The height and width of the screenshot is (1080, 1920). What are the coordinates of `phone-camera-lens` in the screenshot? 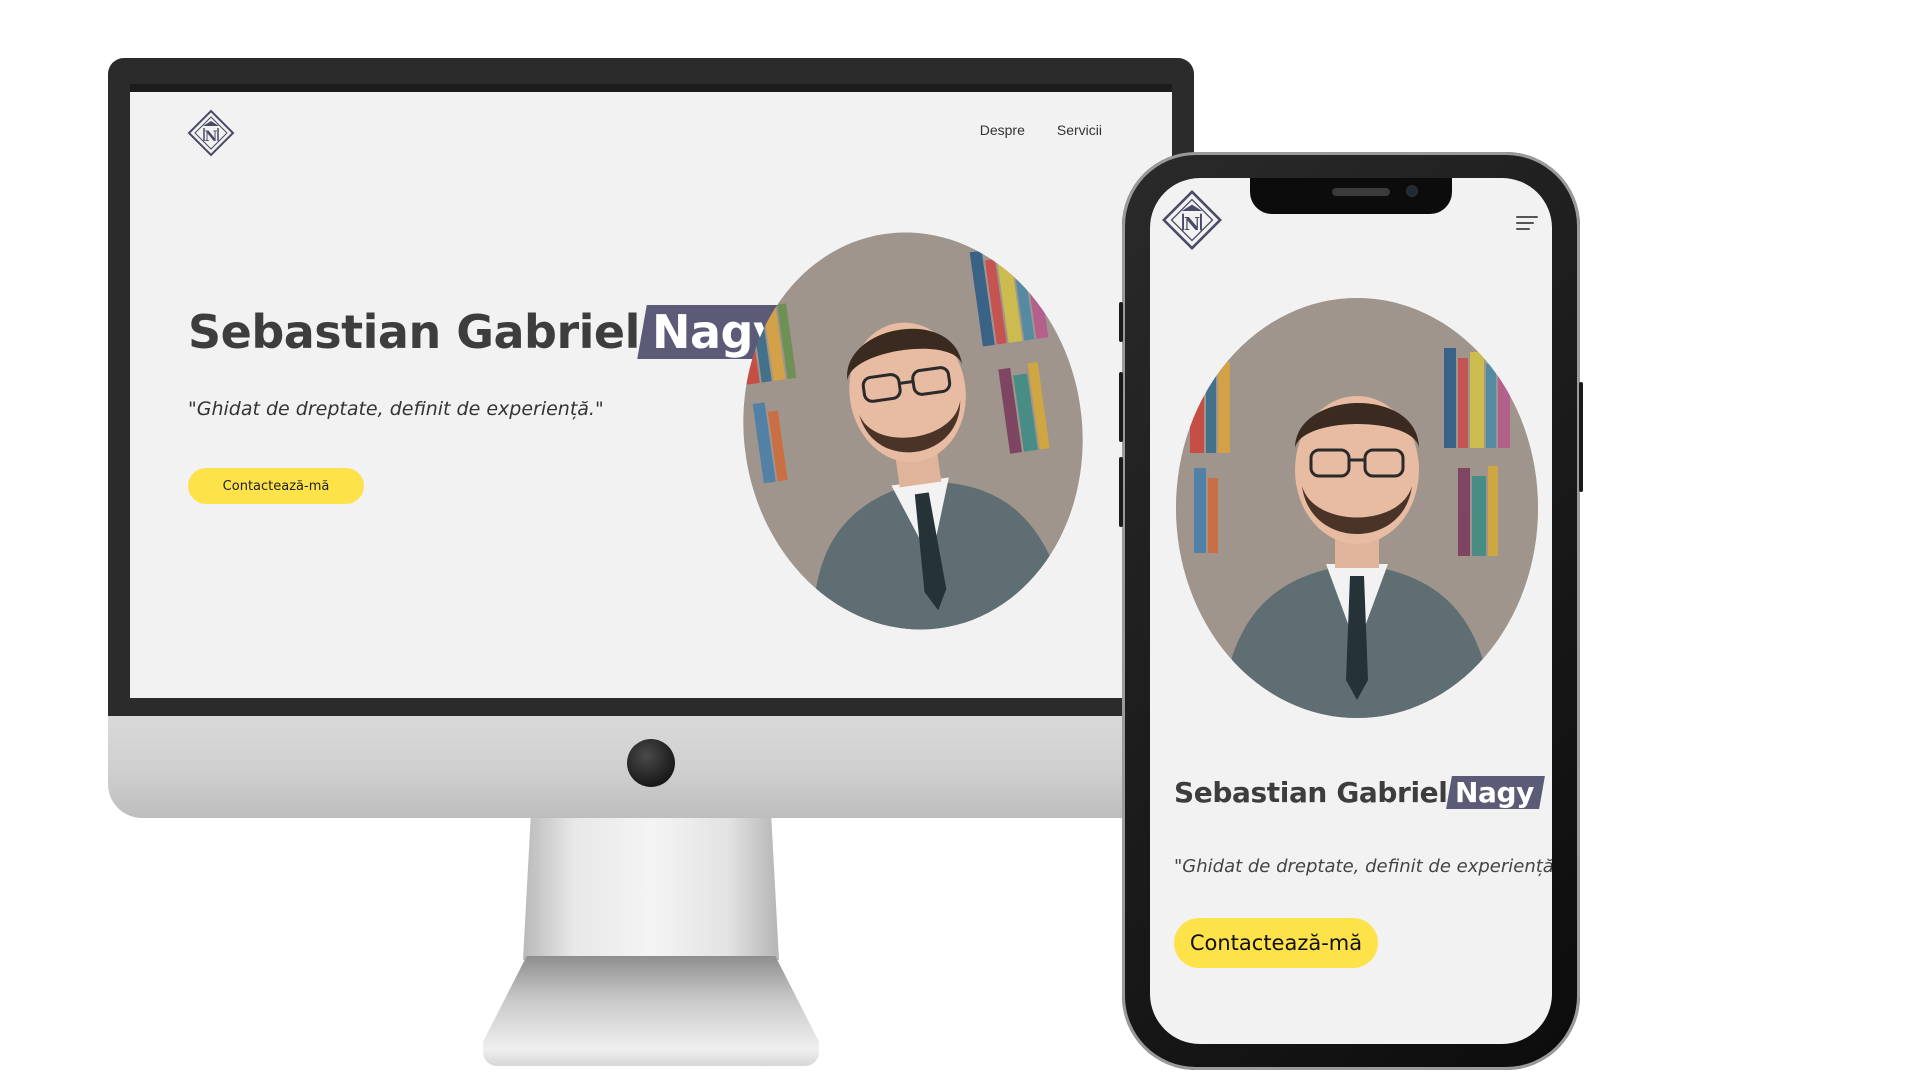 It's located at (1412, 191).